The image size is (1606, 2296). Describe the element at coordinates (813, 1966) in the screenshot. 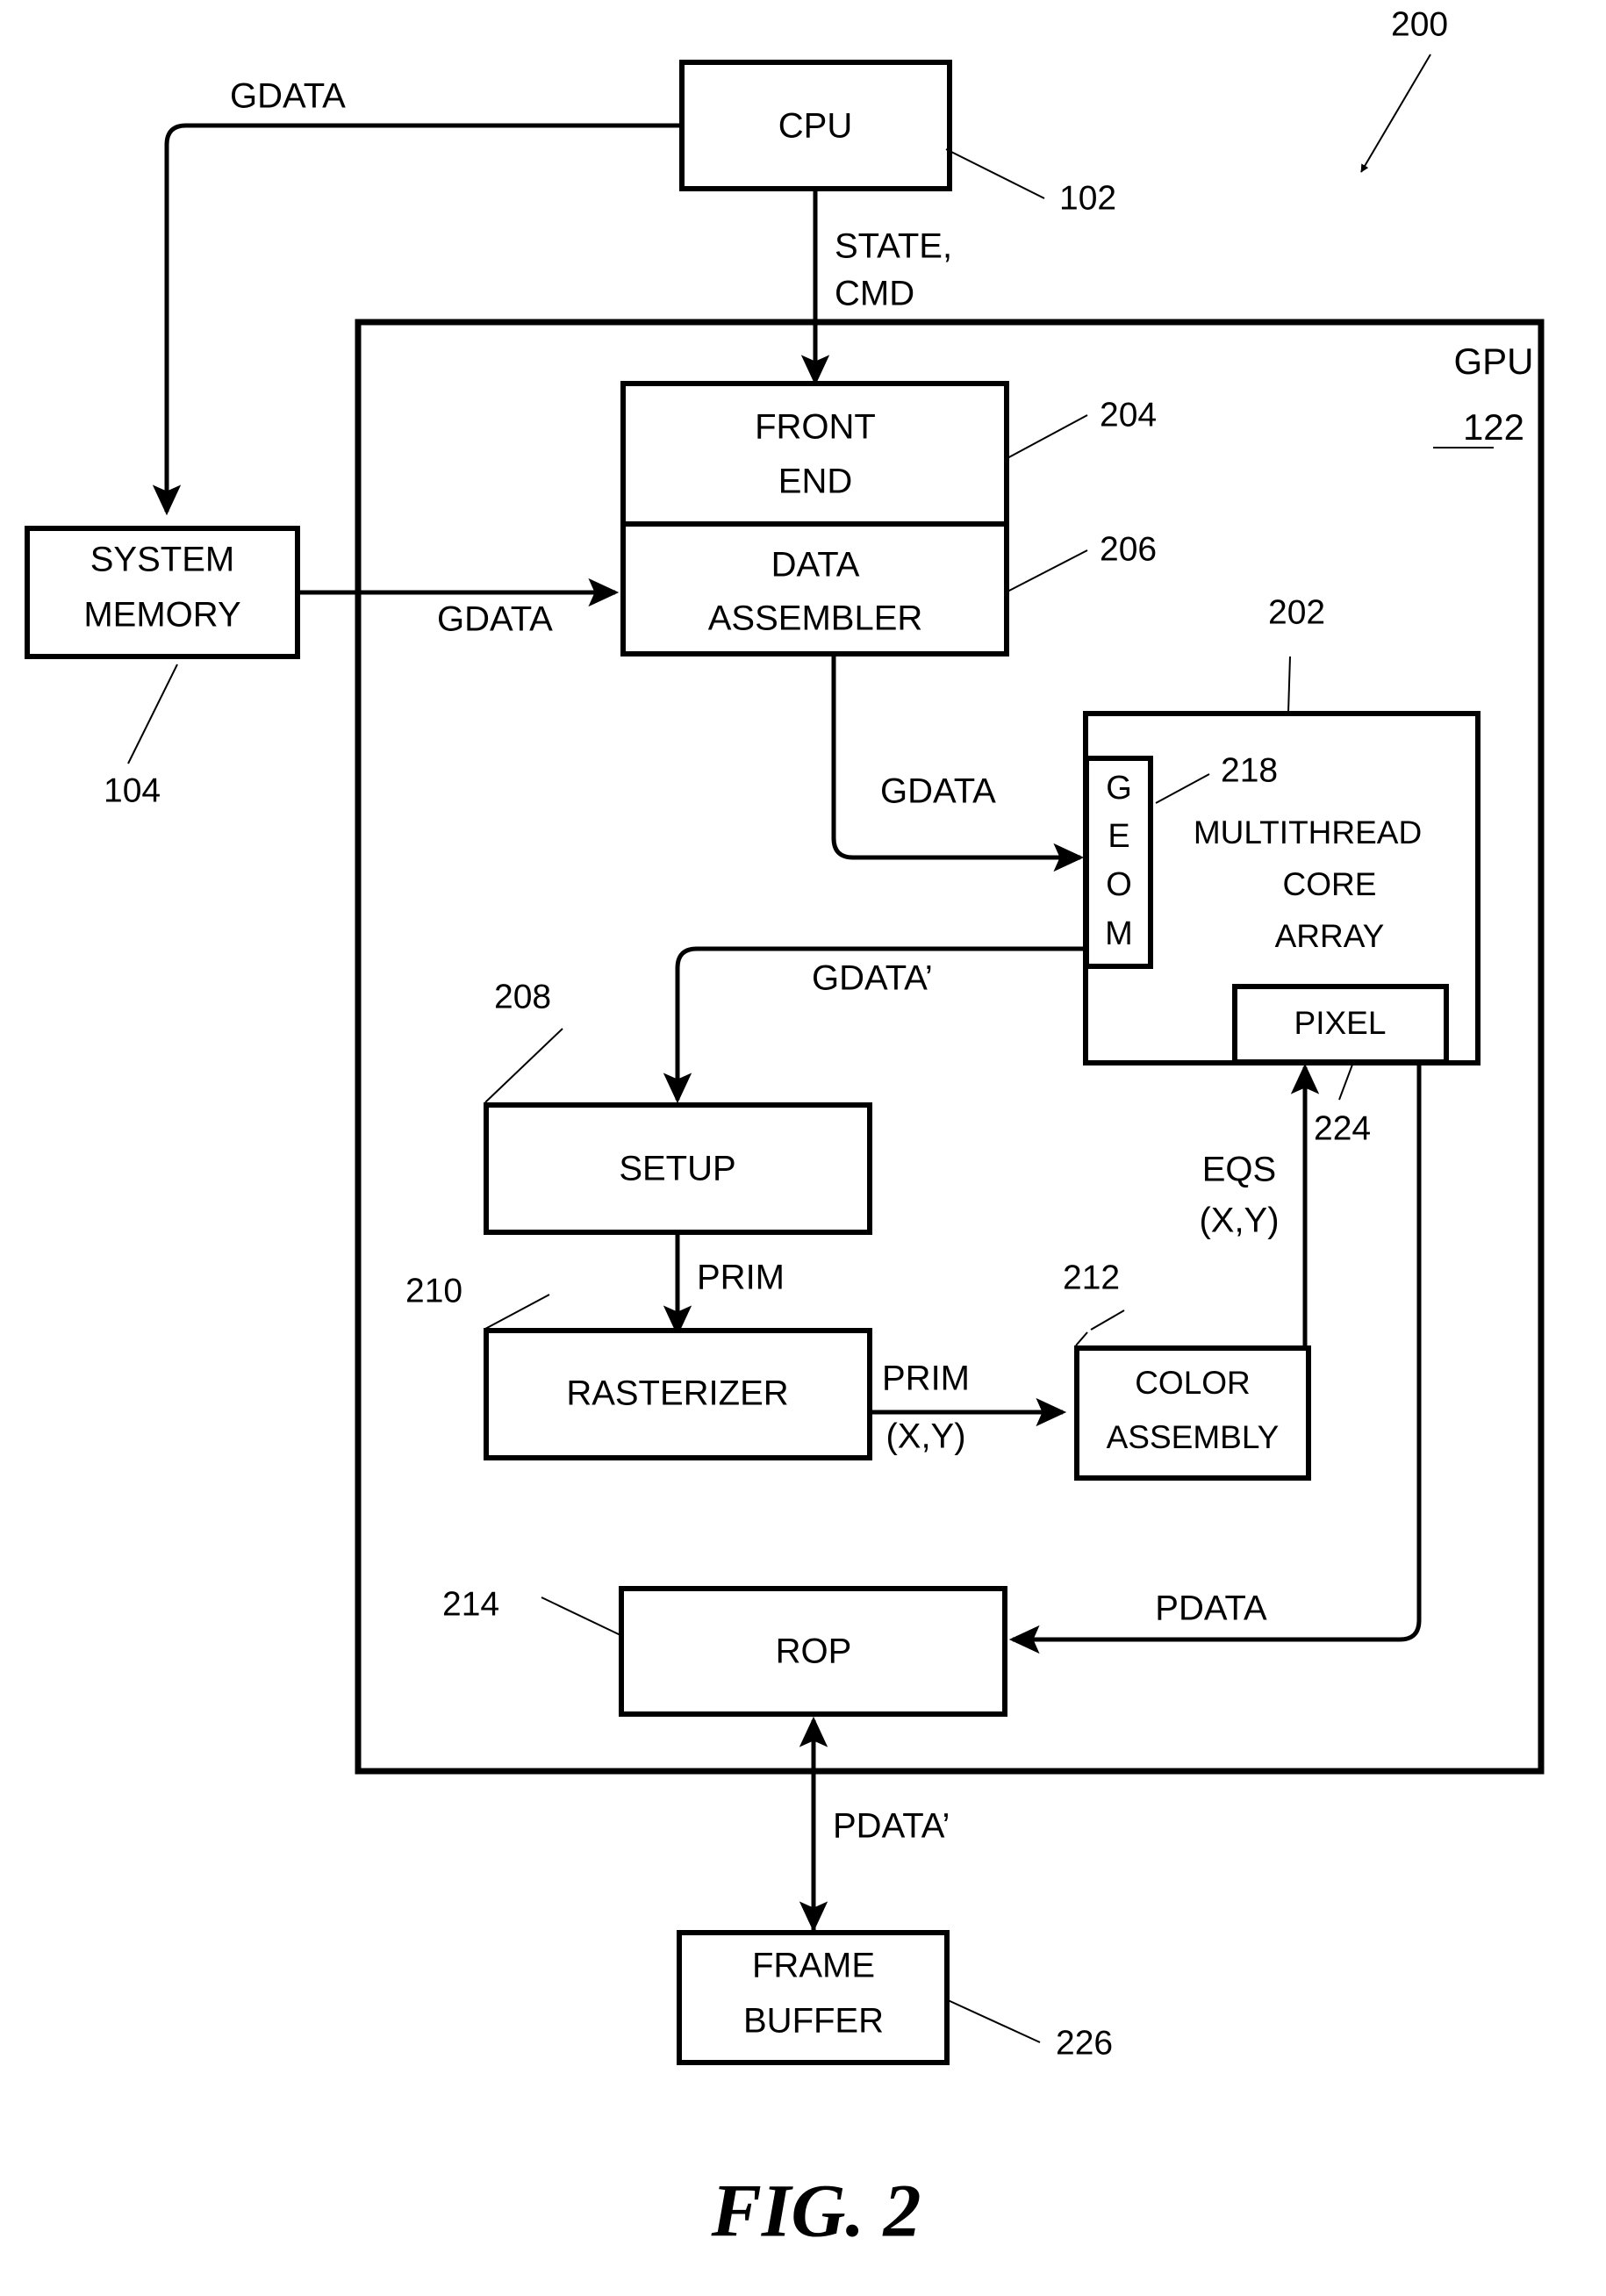

I see `frame-buffer-label-line1: FRAME` at that location.